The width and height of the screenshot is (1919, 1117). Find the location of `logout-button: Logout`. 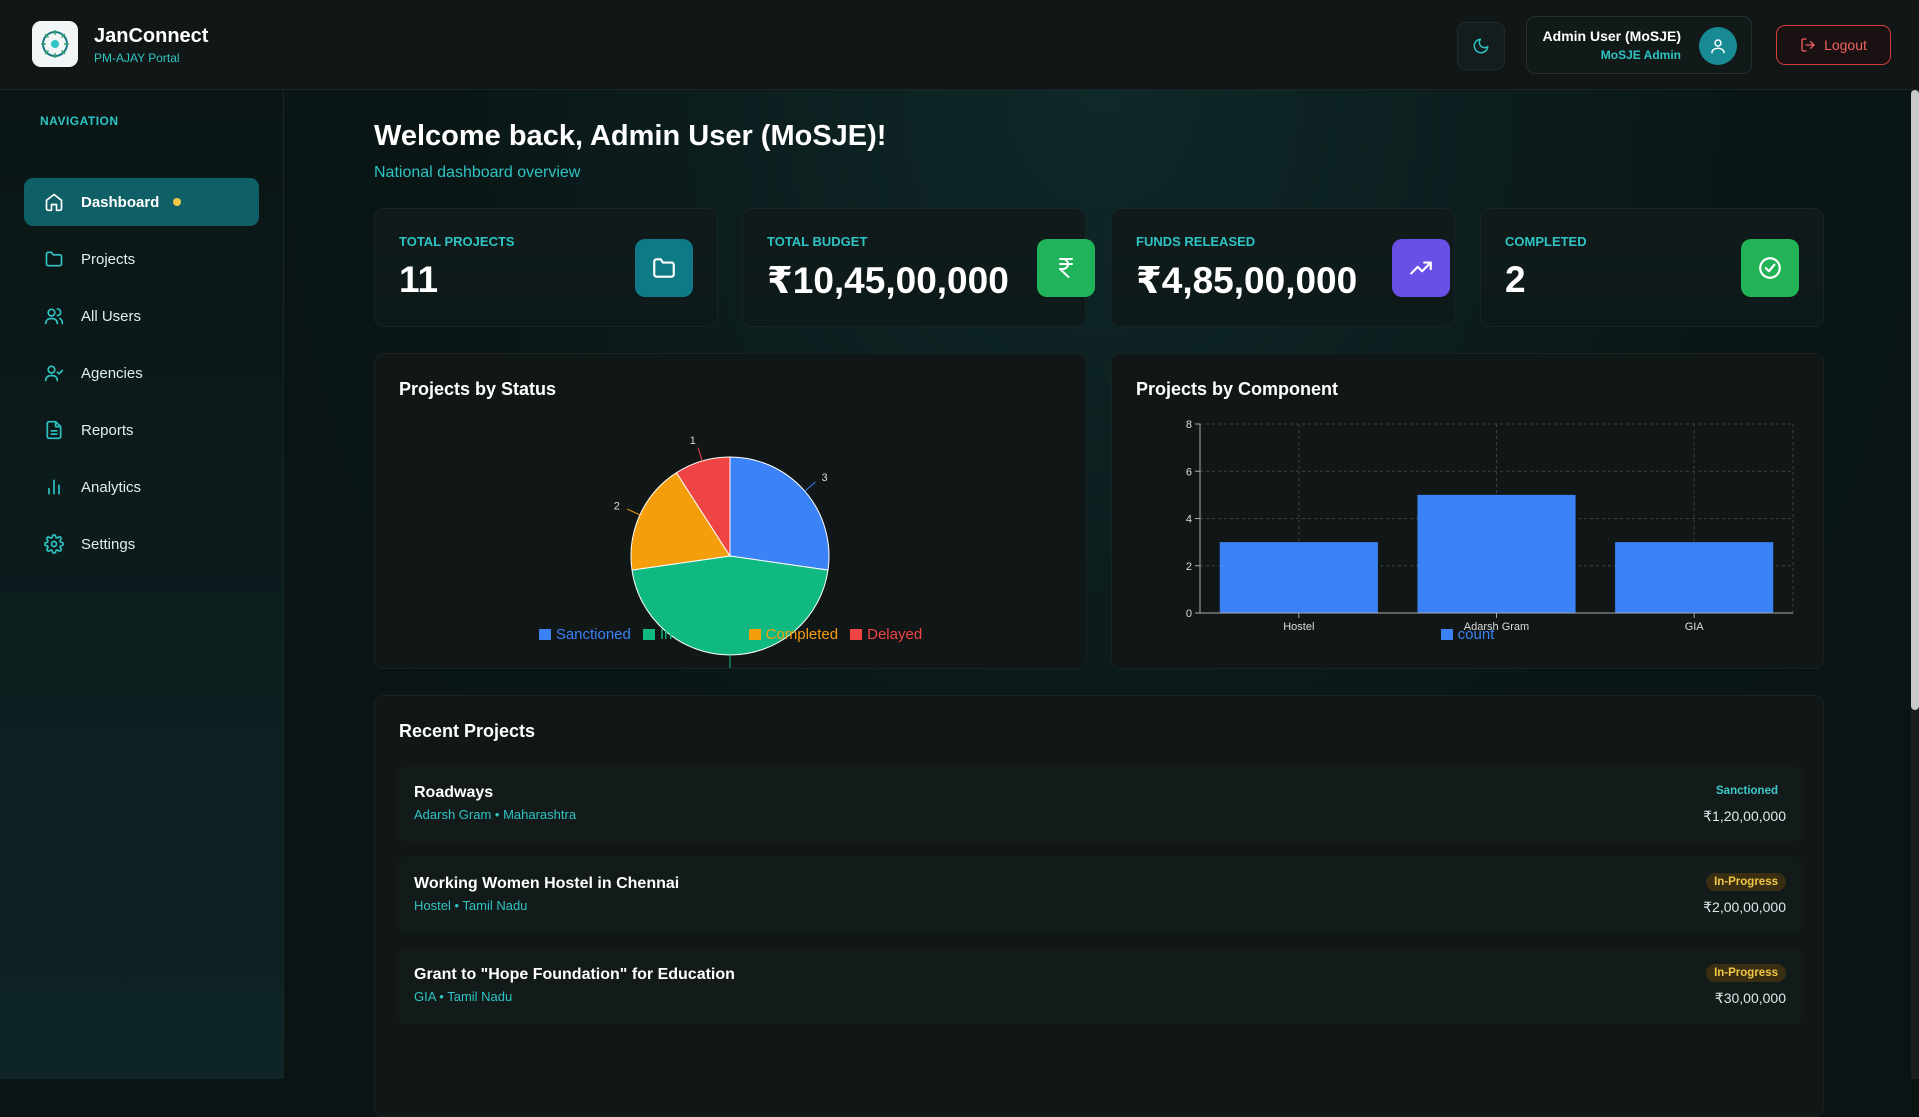

logout-button: Logout is located at coordinates (1833, 45).